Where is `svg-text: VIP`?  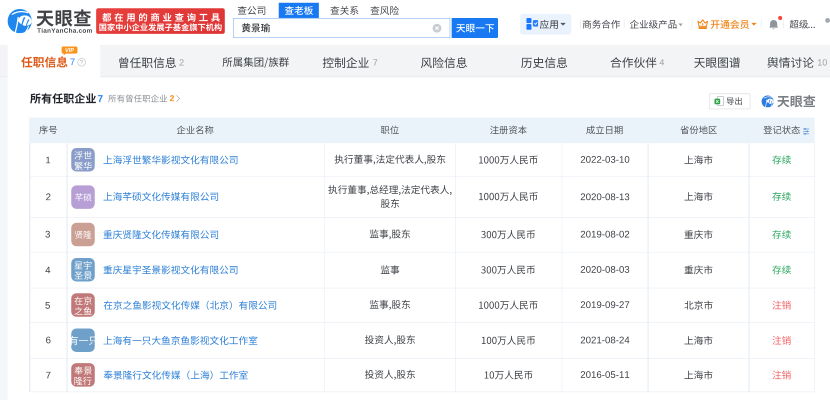
svg-text: VIP is located at coordinates (69, 51).